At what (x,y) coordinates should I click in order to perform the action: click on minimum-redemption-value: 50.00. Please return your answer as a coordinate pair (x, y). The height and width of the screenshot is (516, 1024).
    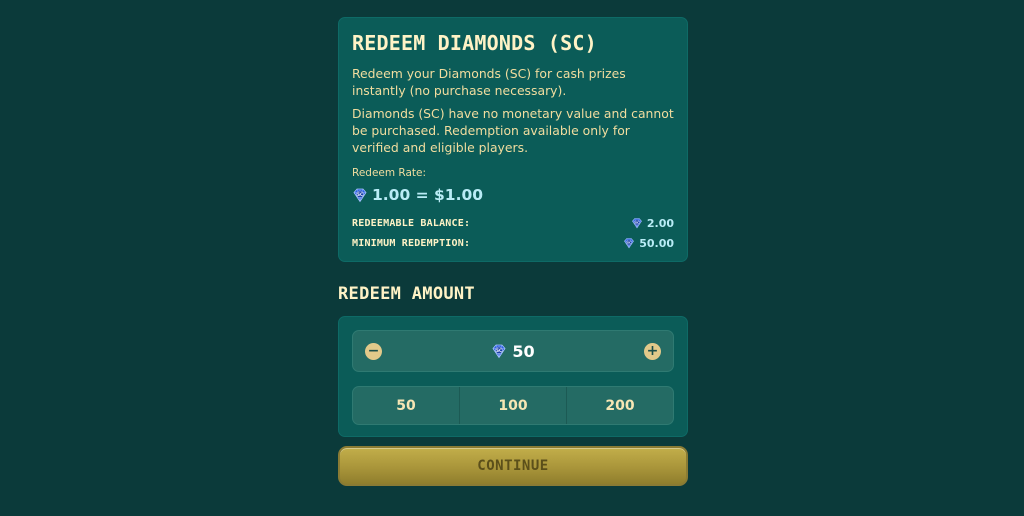
    Looking at the image, I should click on (656, 243).